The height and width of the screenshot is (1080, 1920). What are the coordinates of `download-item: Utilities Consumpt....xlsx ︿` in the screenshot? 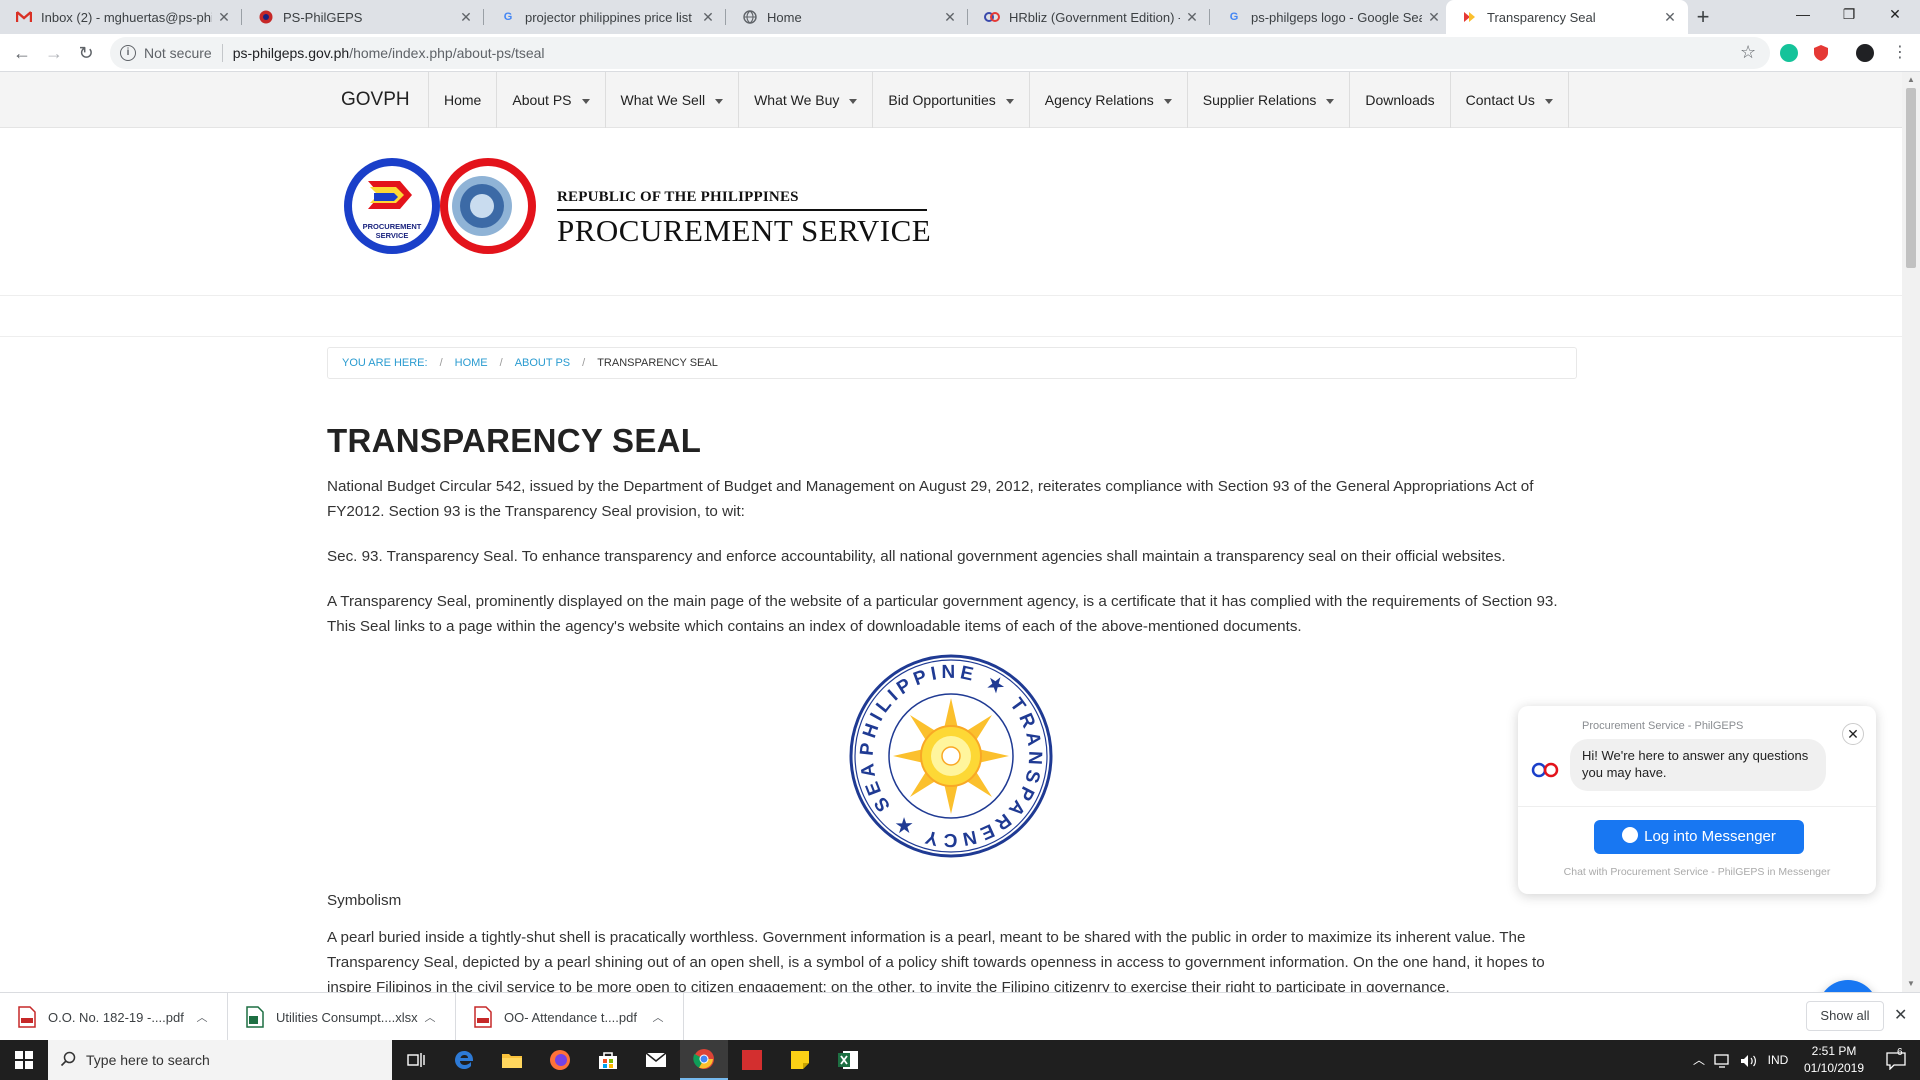 It's located at (342, 1017).